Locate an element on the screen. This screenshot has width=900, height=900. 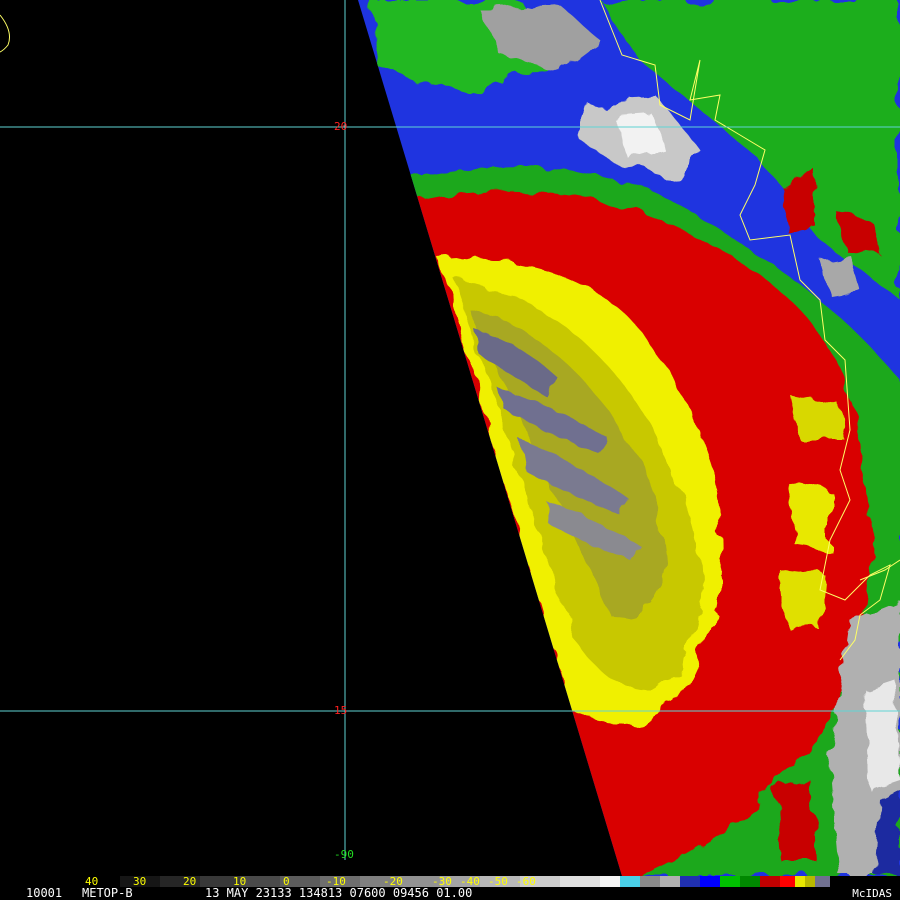
mcidas-brand: McIDAS is located at coordinates (872, 893).